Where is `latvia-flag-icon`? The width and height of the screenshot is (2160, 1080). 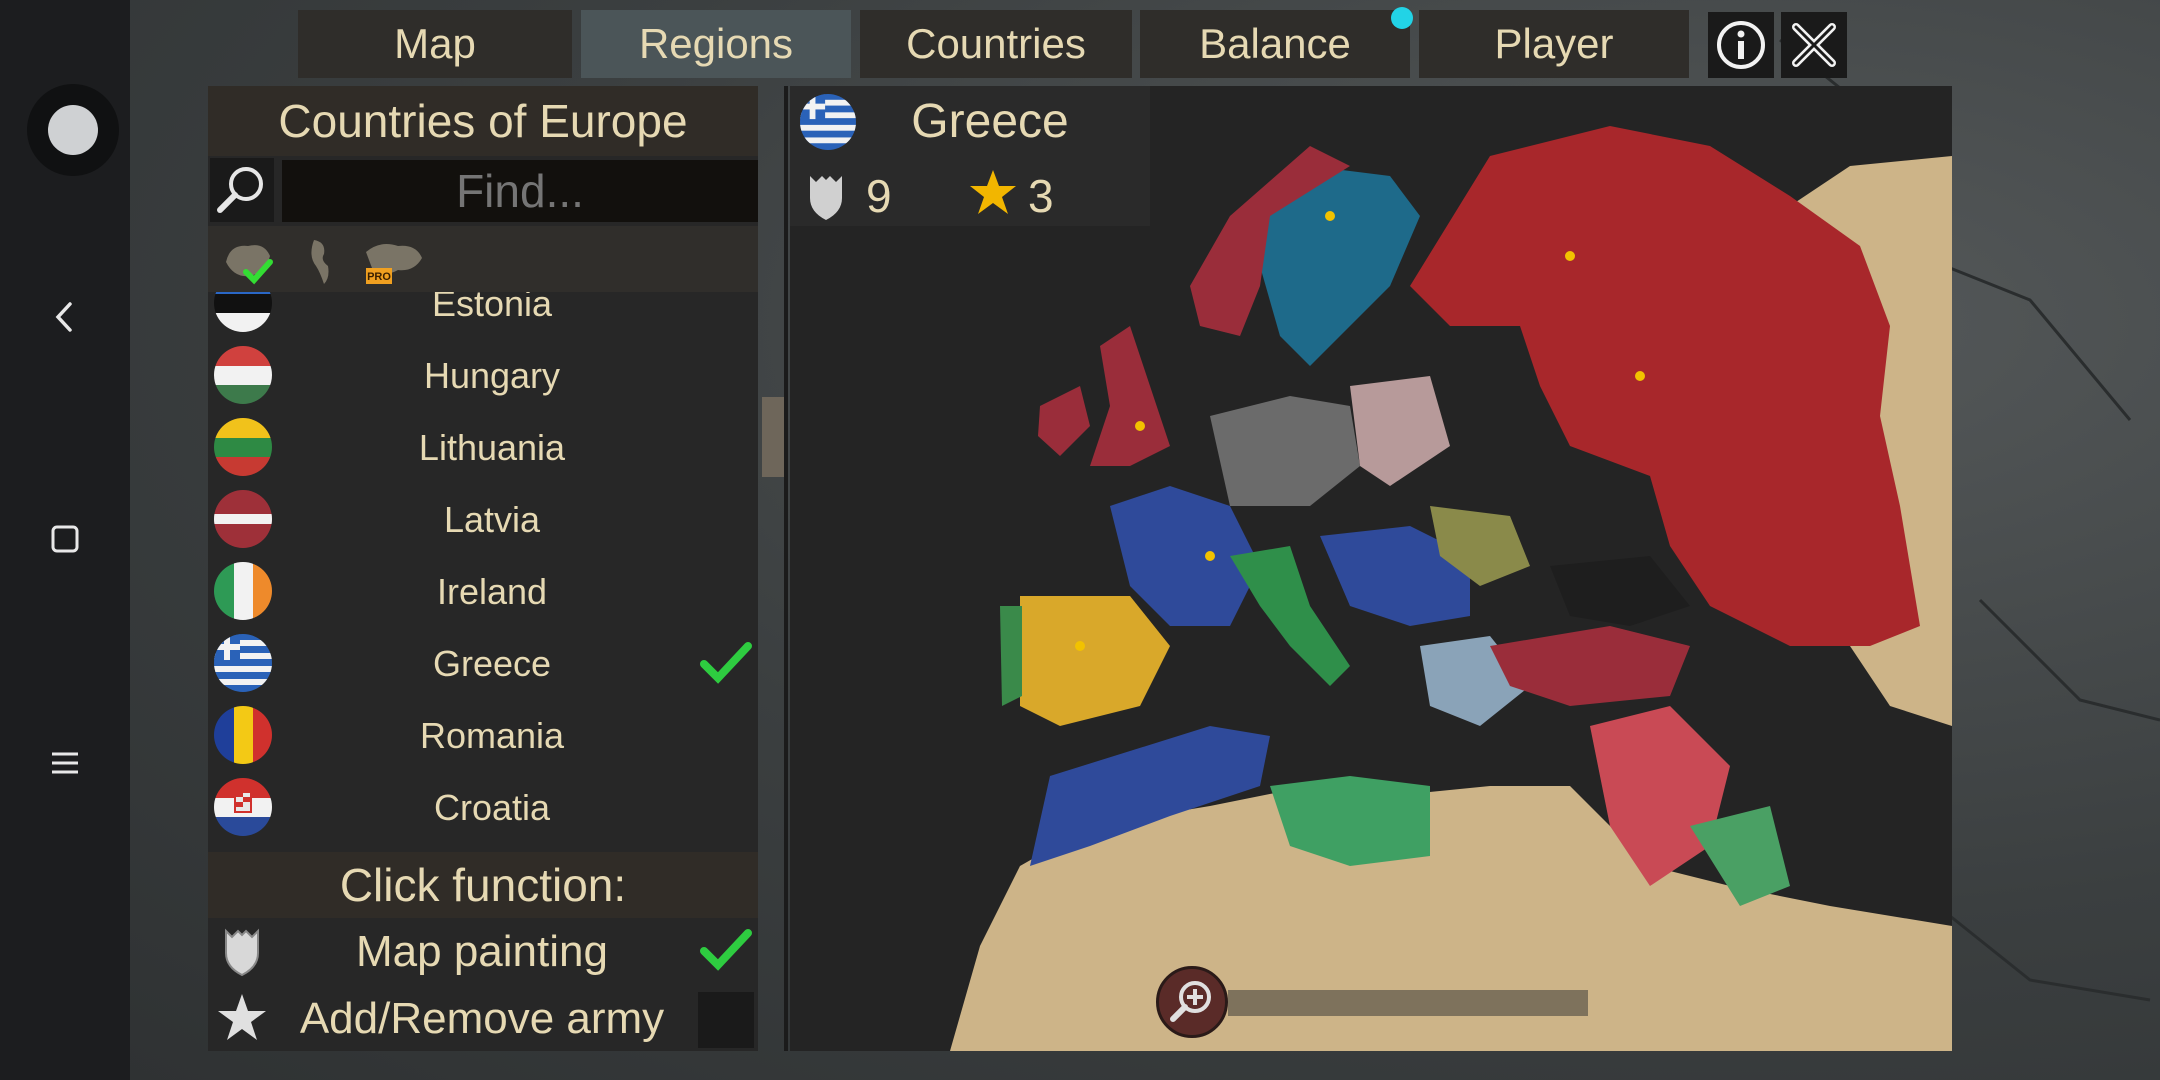
latvia-flag-icon is located at coordinates (243, 519).